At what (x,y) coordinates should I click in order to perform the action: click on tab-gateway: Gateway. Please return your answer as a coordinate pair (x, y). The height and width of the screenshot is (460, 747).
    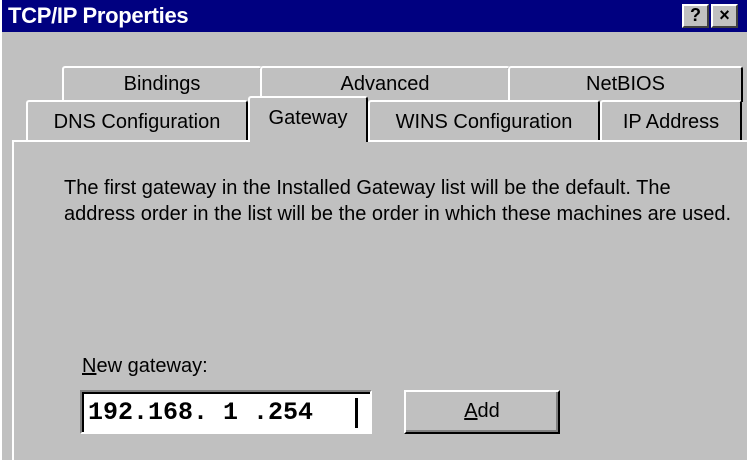
    Looking at the image, I should click on (308, 119).